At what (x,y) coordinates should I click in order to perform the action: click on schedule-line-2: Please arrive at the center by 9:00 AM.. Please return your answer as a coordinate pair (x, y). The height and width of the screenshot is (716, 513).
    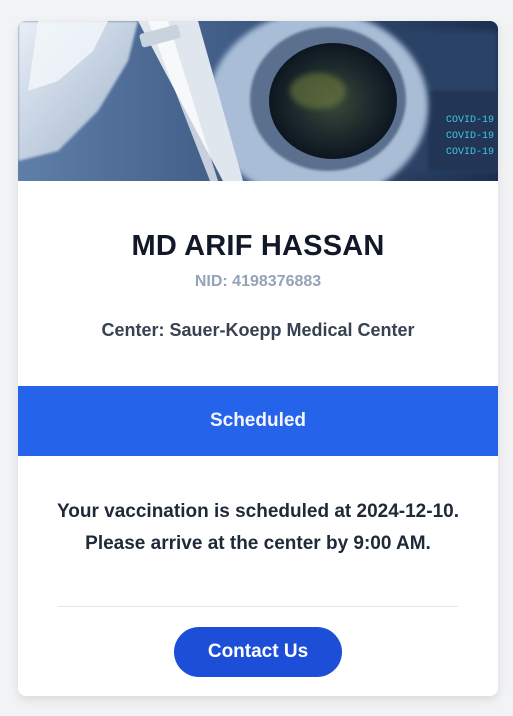
    Looking at the image, I should click on (258, 543).